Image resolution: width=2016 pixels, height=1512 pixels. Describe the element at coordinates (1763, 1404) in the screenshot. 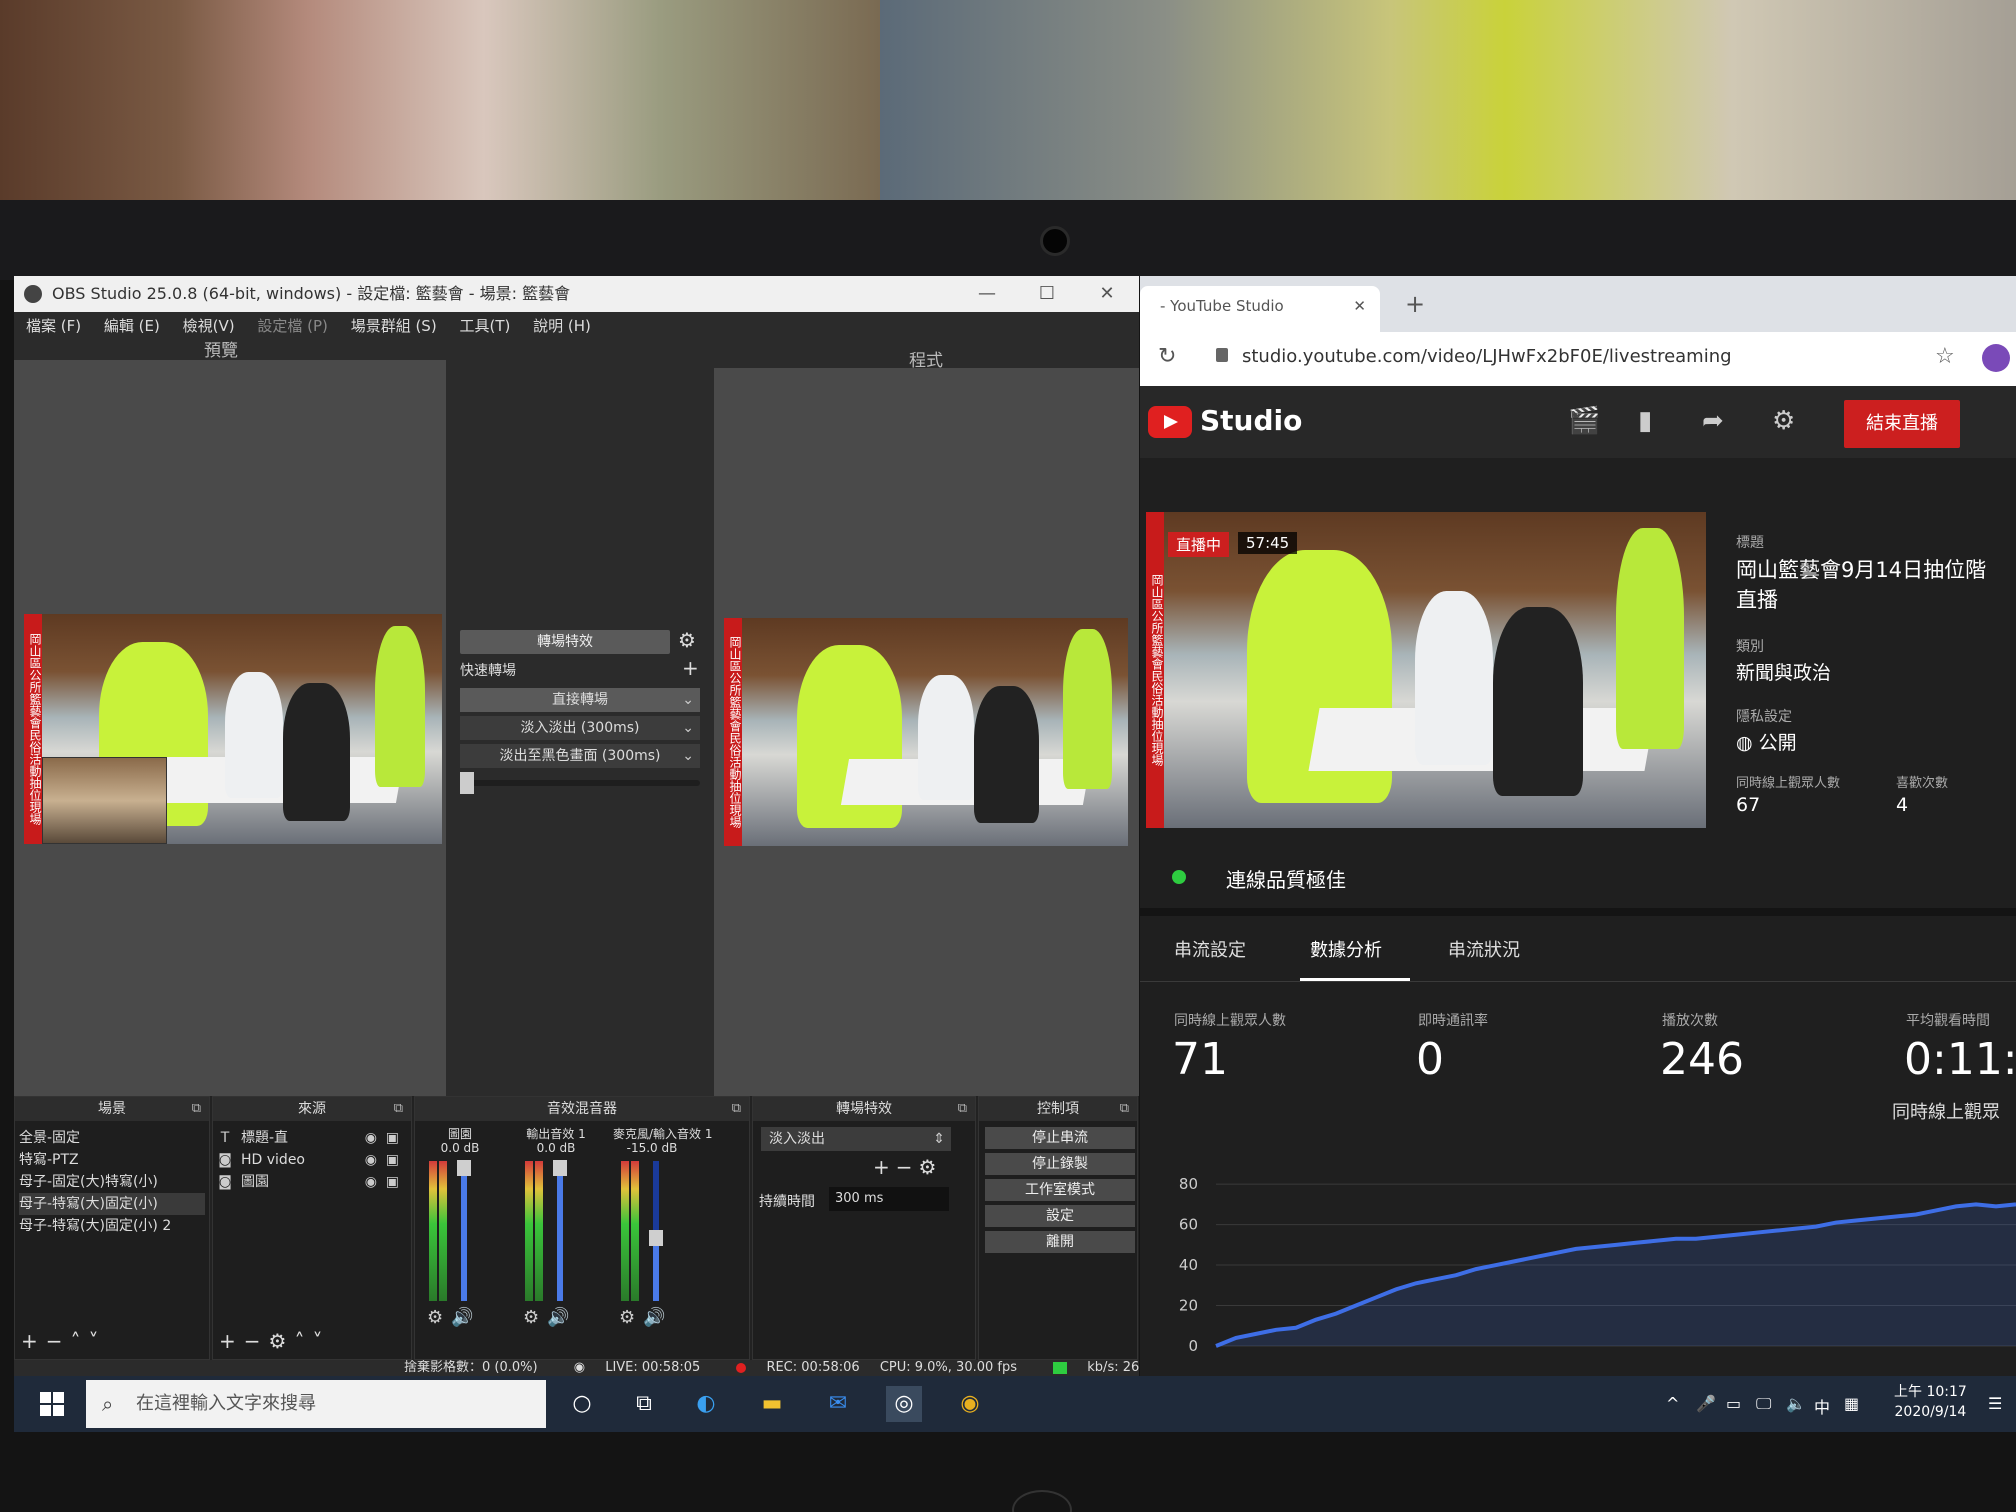

I see `network-icon: 🖵` at that location.